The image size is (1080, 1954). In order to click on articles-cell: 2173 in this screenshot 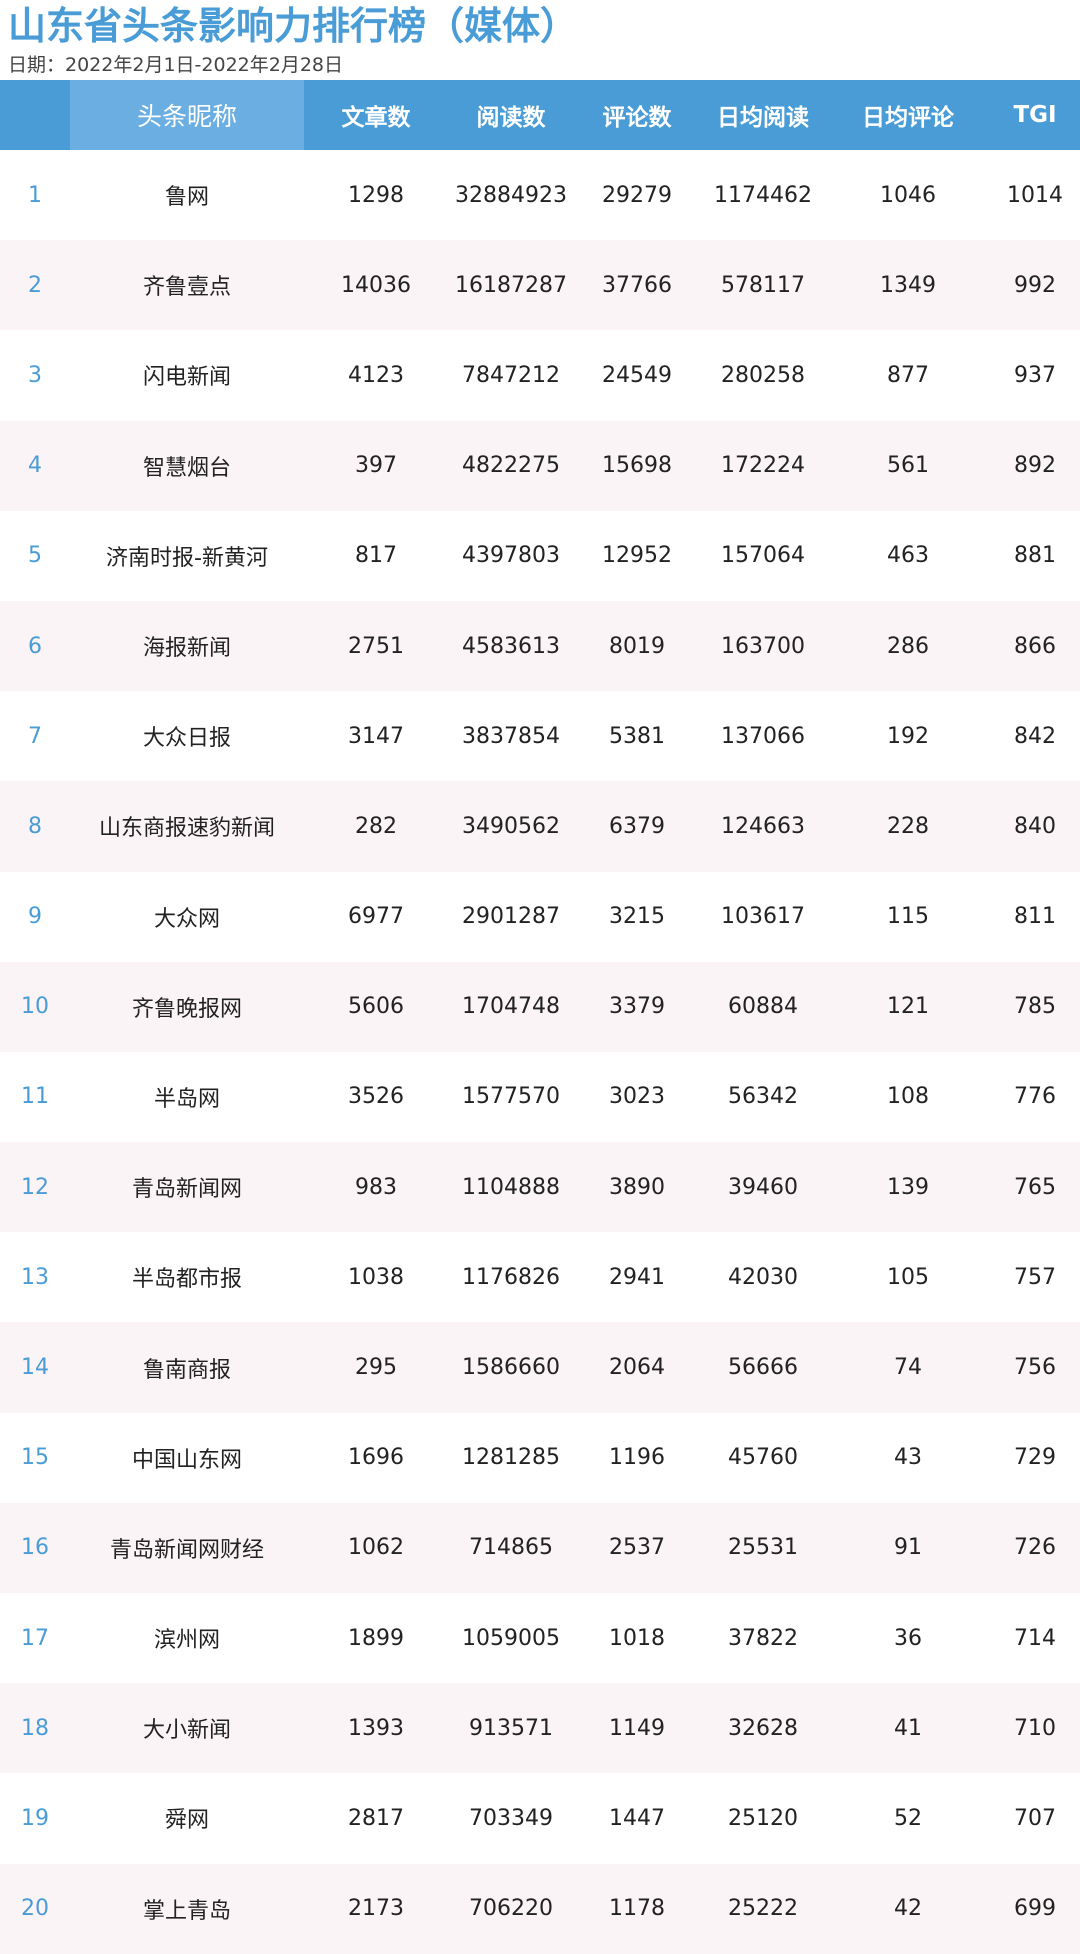, I will do `click(376, 1909)`.